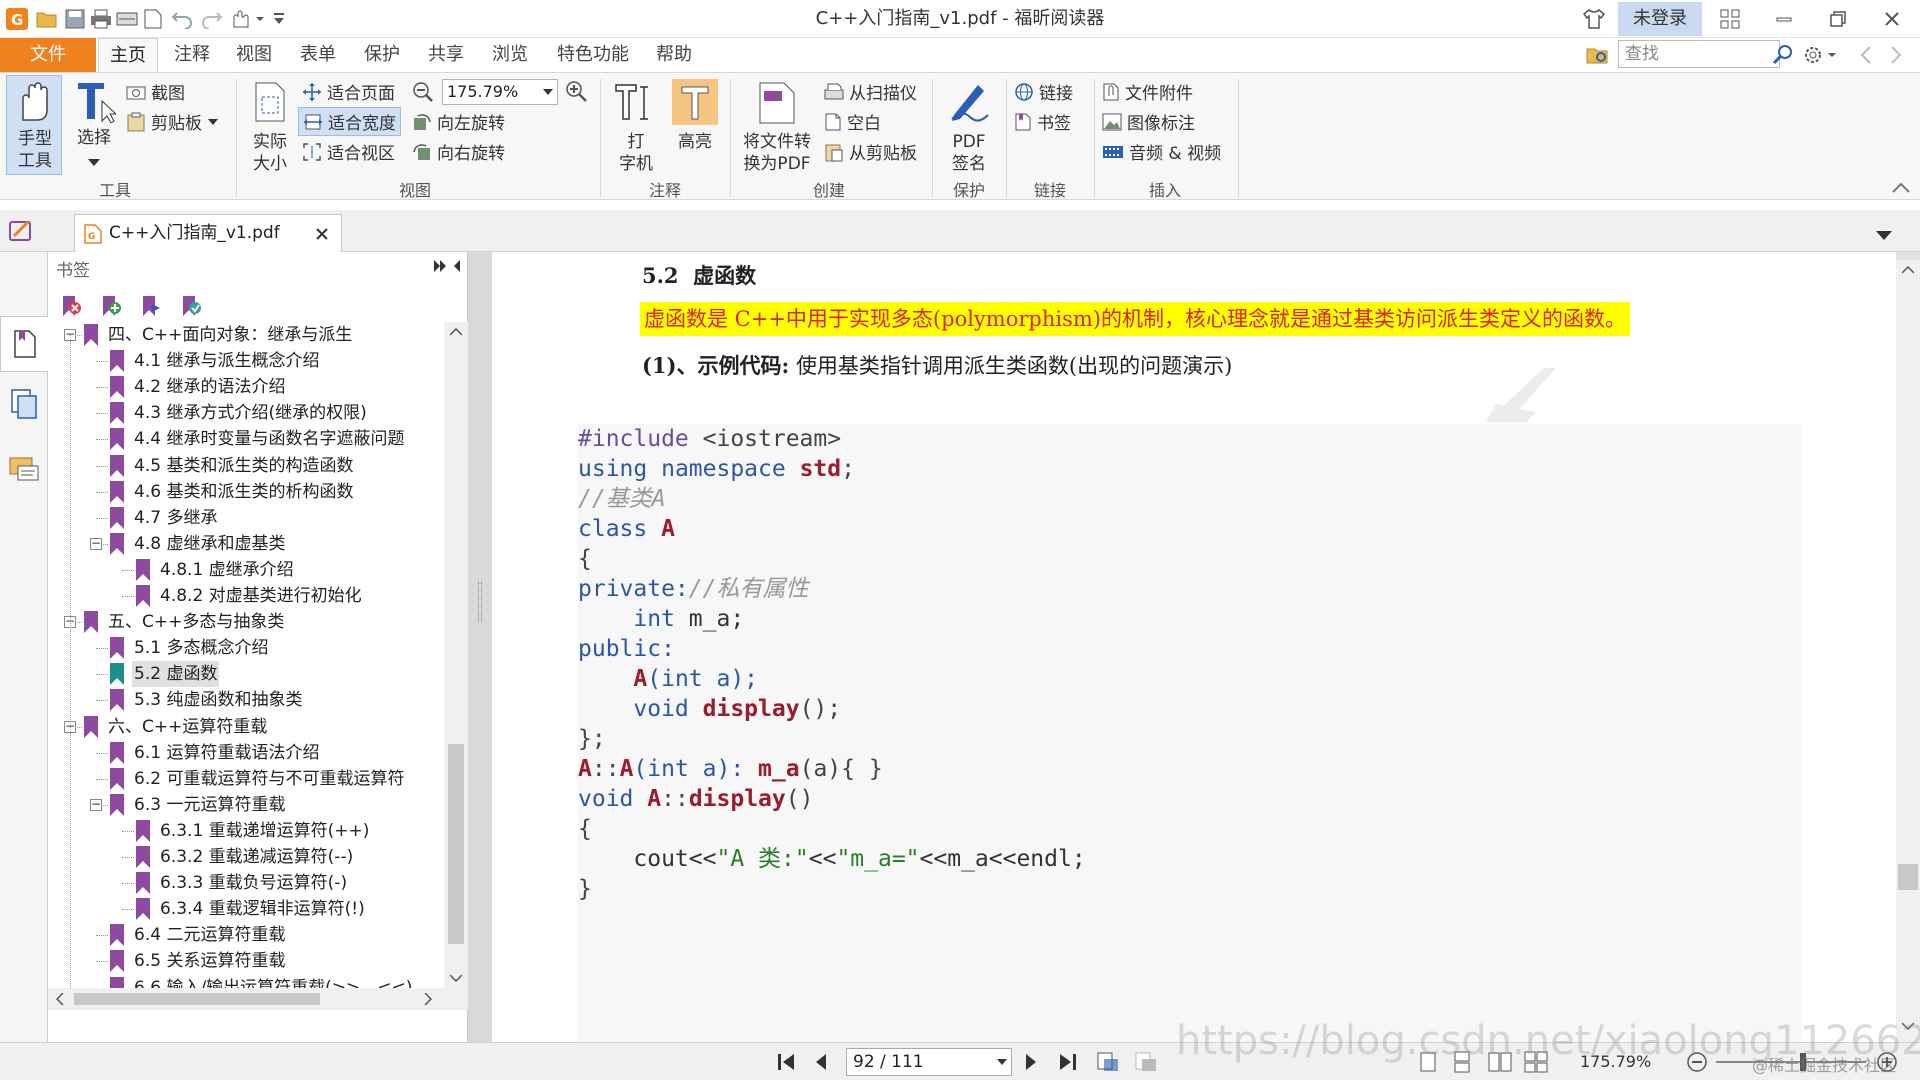  I want to click on open-folder-icon, so click(47, 19).